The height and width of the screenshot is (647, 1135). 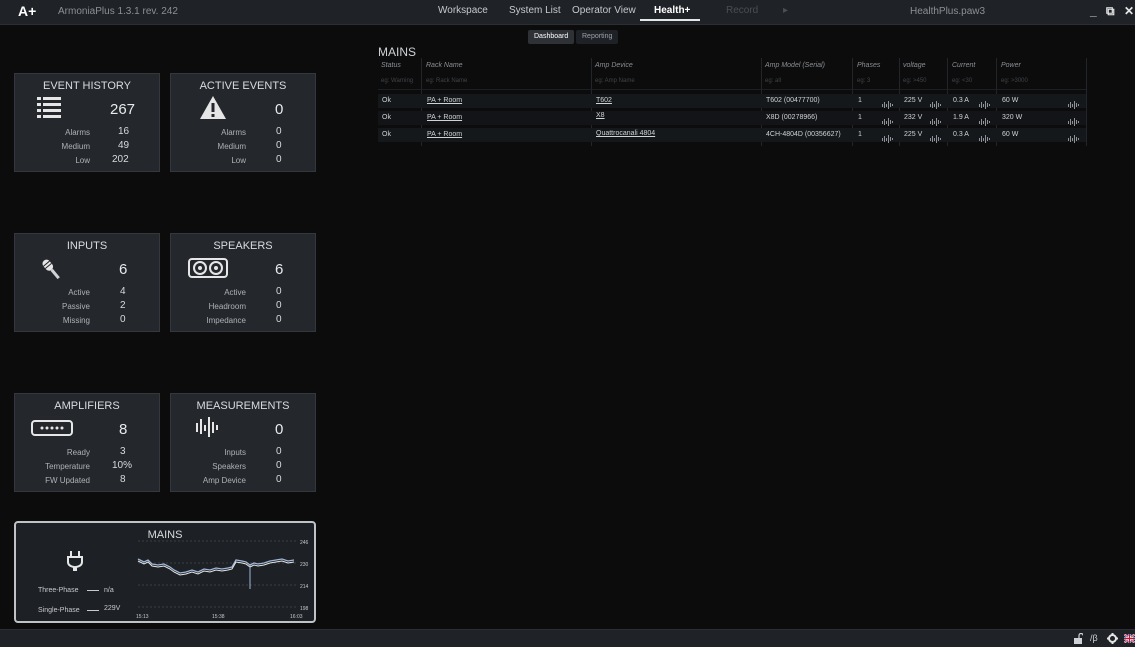 What do you see at coordinates (1078, 638) in the screenshot?
I see `unlock-icon` at bounding box center [1078, 638].